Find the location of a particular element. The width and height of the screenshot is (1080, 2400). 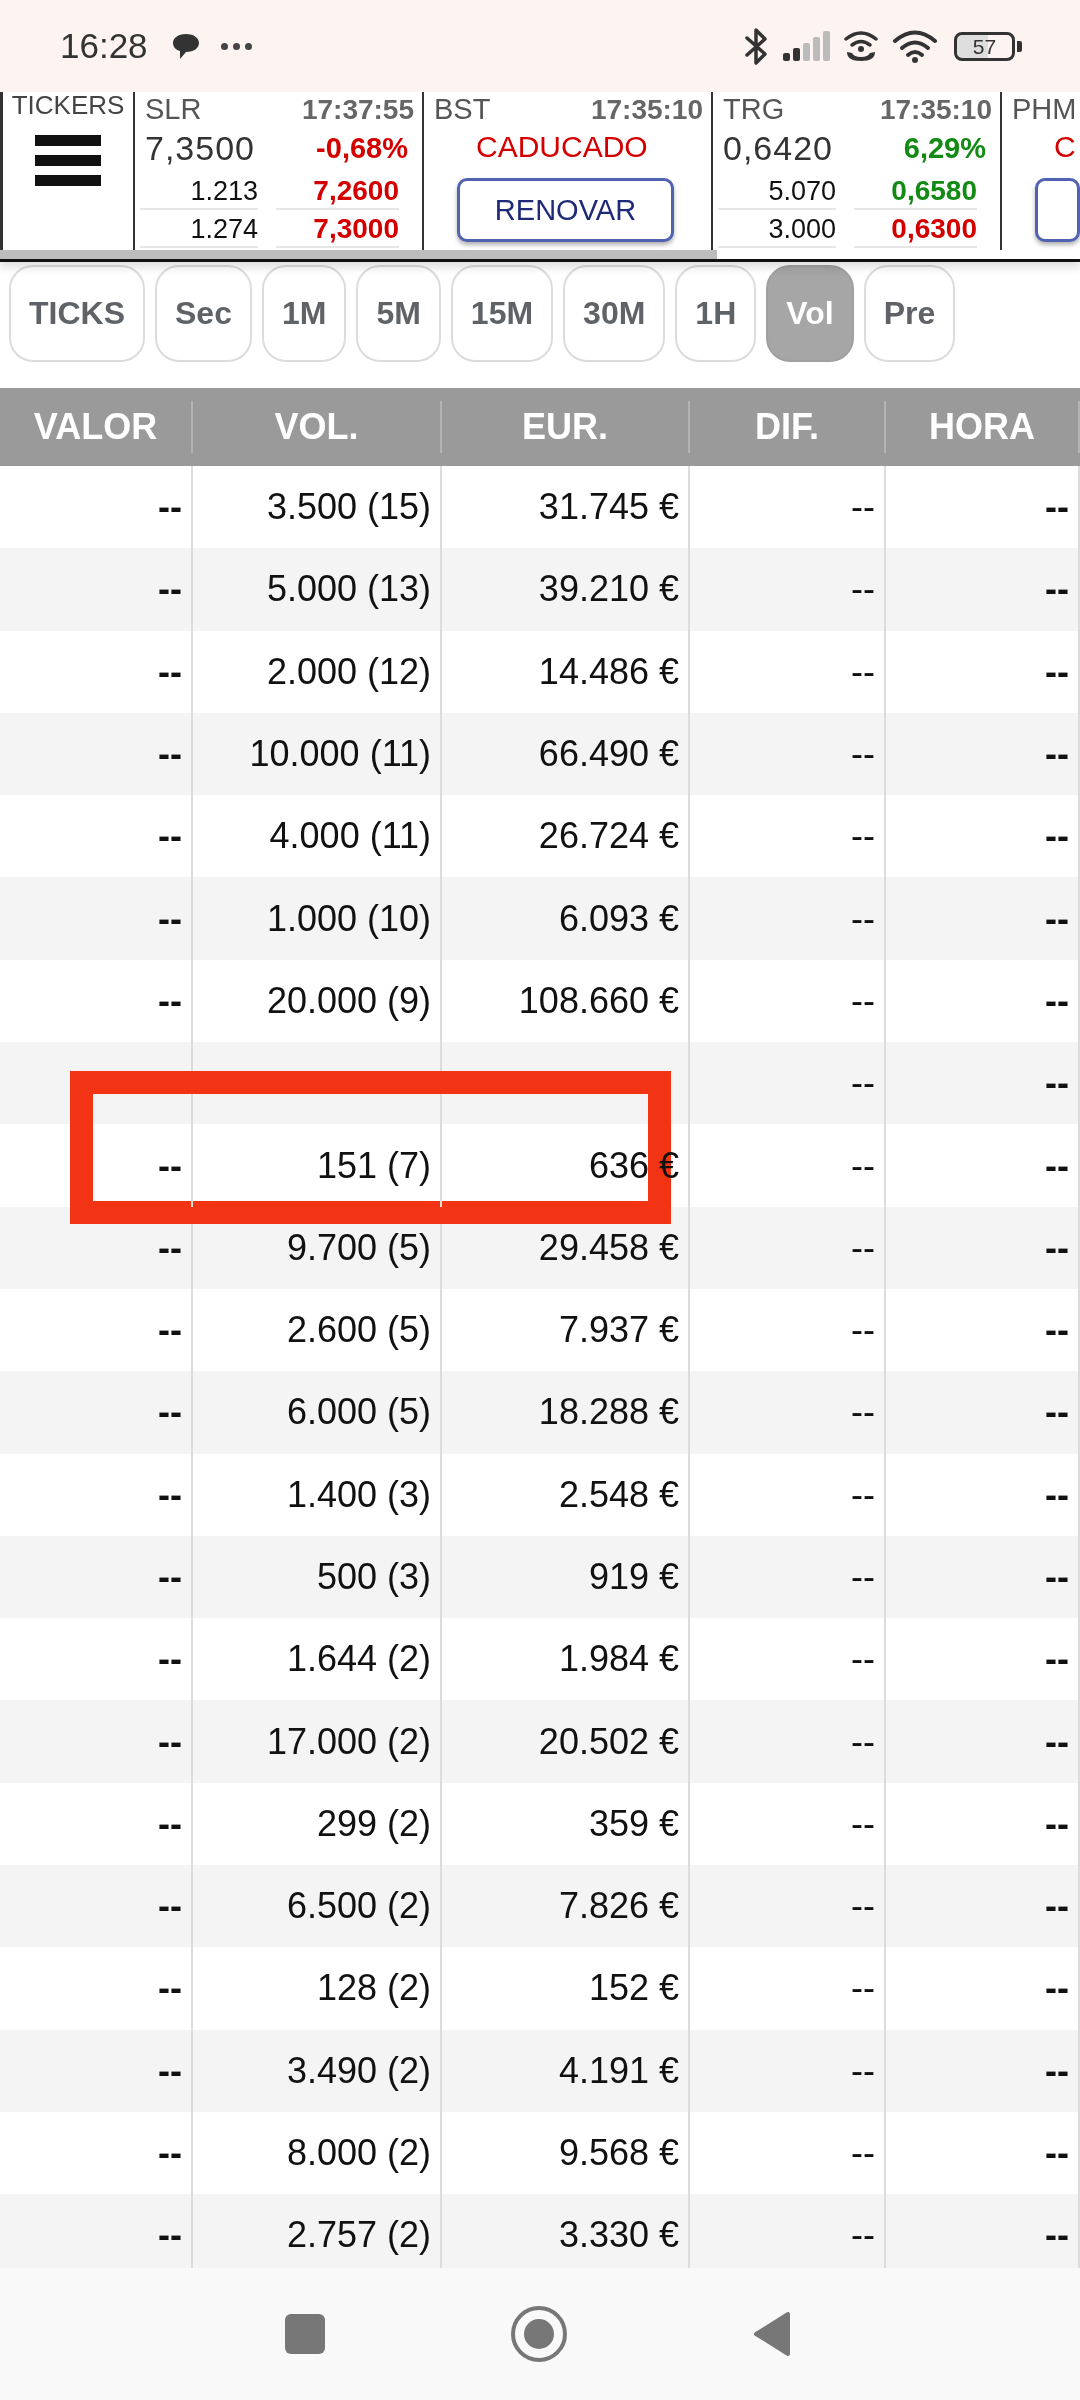

ticker-card: TRG 17:35:10 0,6420 6,29% 5.070 0,6580 3.000 0,6300 is located at coordinates (857, 171).